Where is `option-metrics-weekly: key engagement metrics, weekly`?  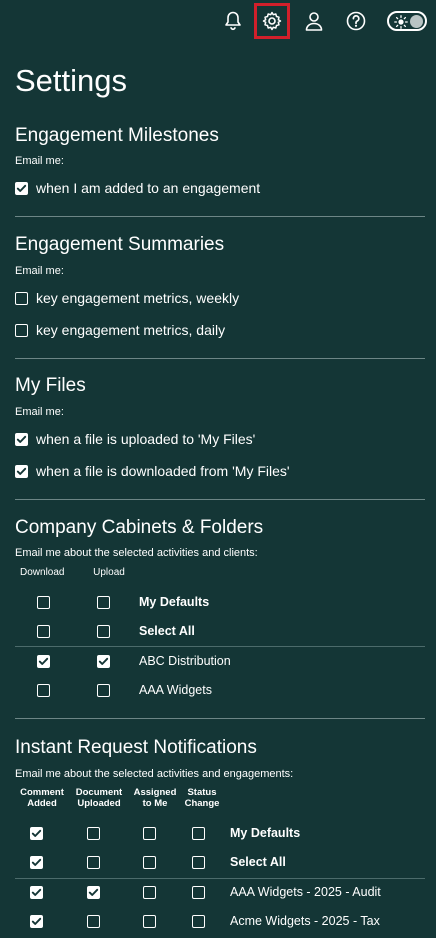 option-metrics-weekly: key engagement metrics, weekly is located at coordinates (127, 298).